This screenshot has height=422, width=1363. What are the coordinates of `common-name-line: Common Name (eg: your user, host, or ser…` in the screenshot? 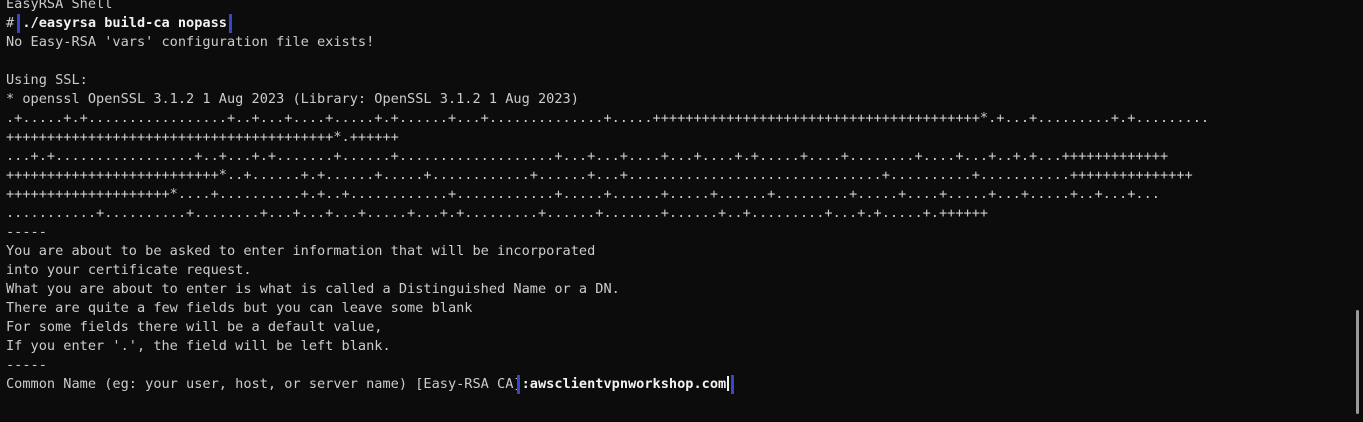 It's located at (678, 384).